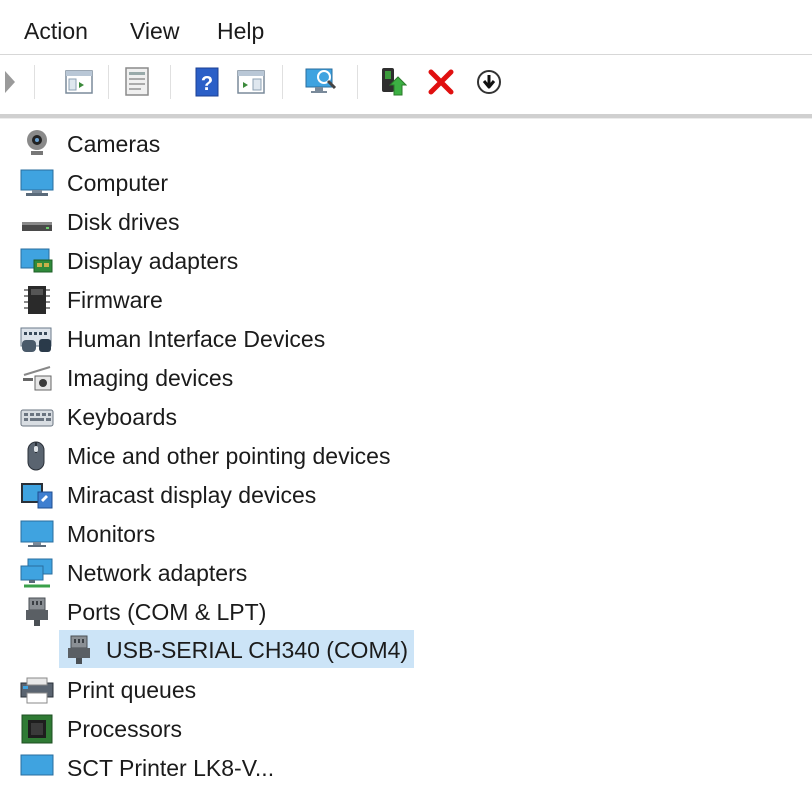 The image size is (812, 788). Describe the element at coordinates (257, 650) in the screenshot. I see `tree-item-label: USB-SERIAL CH340 (COM4)` at that location.